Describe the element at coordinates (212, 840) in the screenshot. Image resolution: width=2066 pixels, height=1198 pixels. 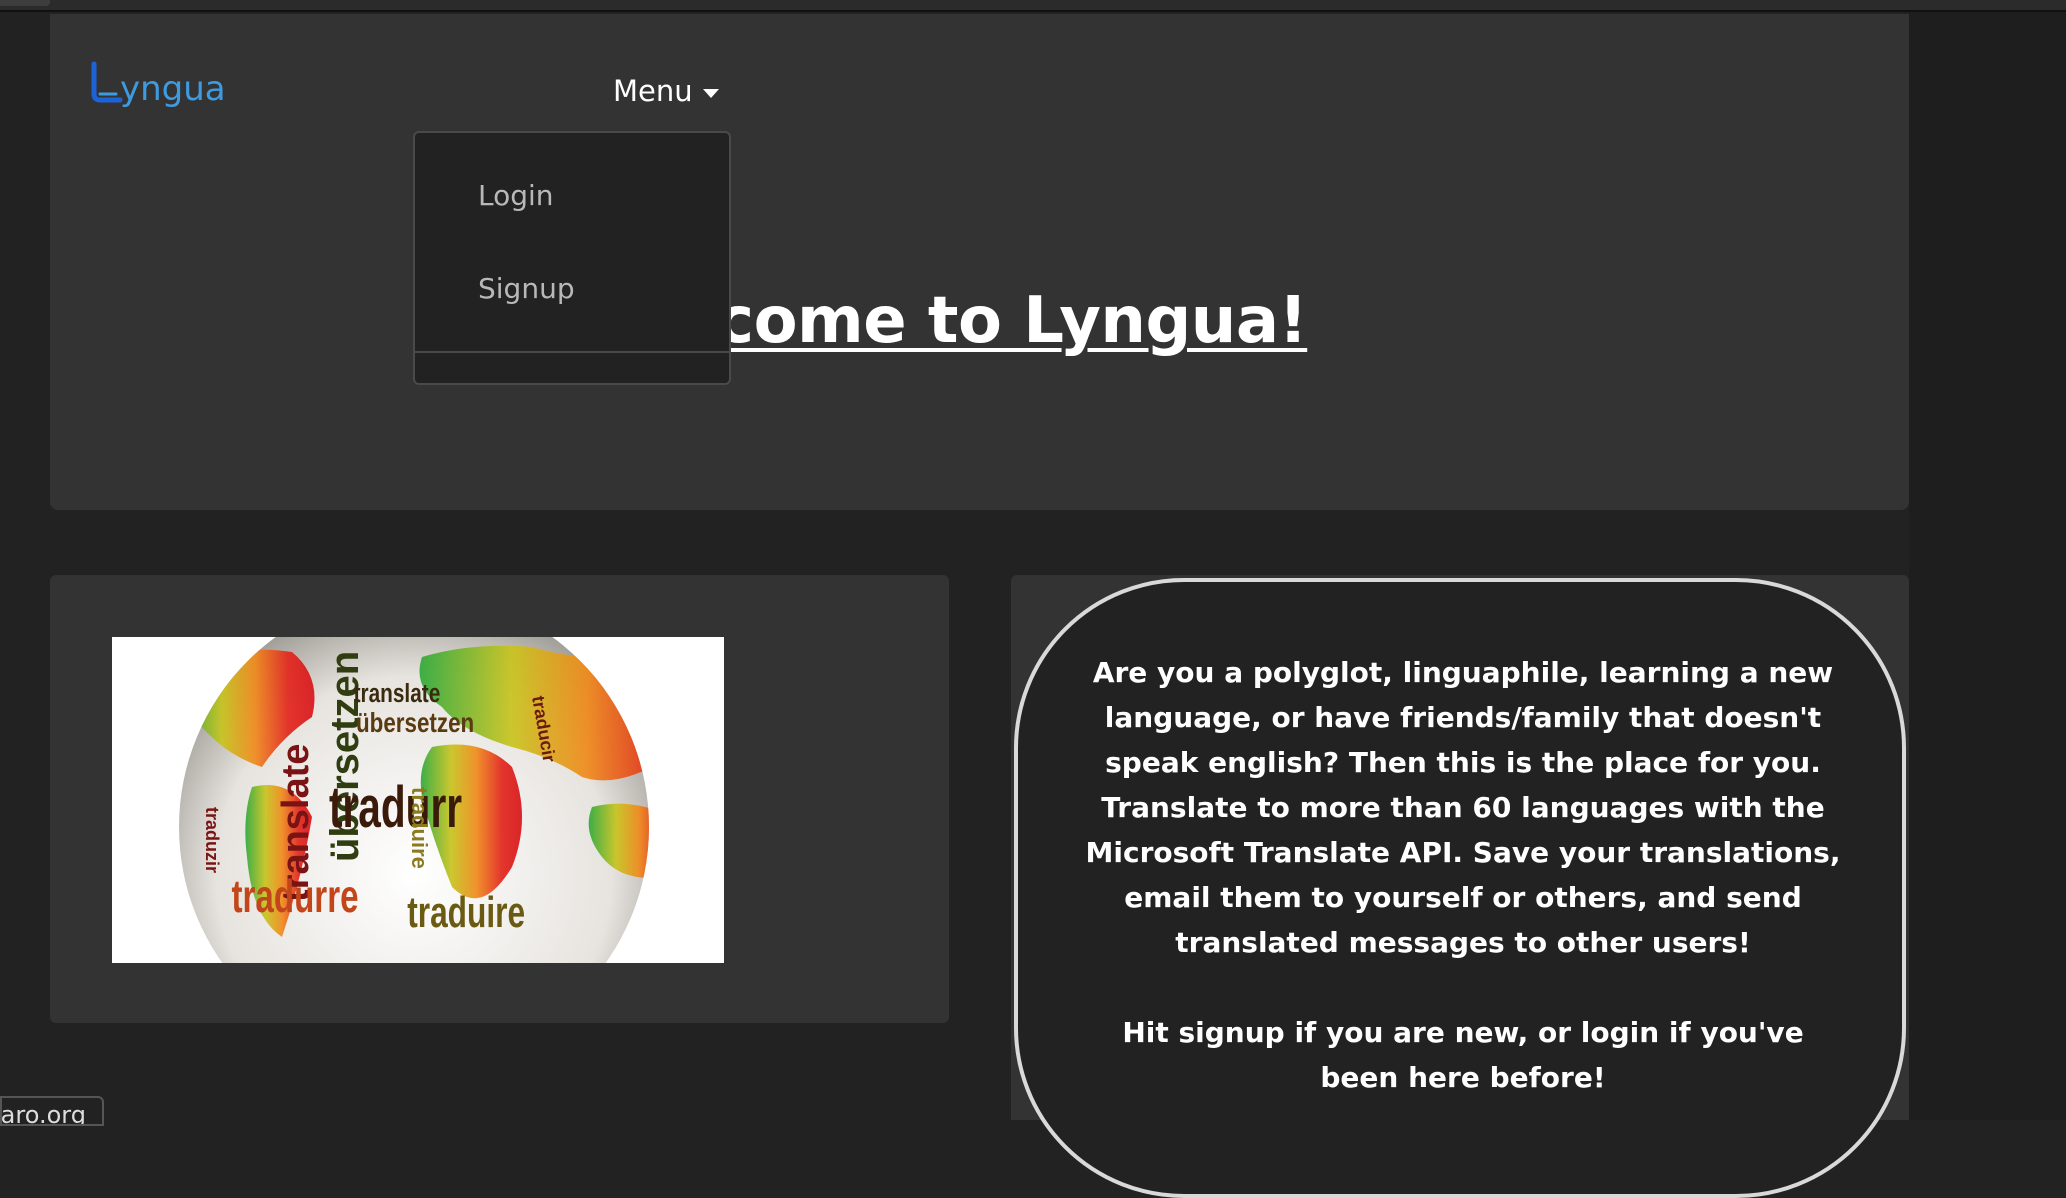
I see `image-word: traduzir` at that location.